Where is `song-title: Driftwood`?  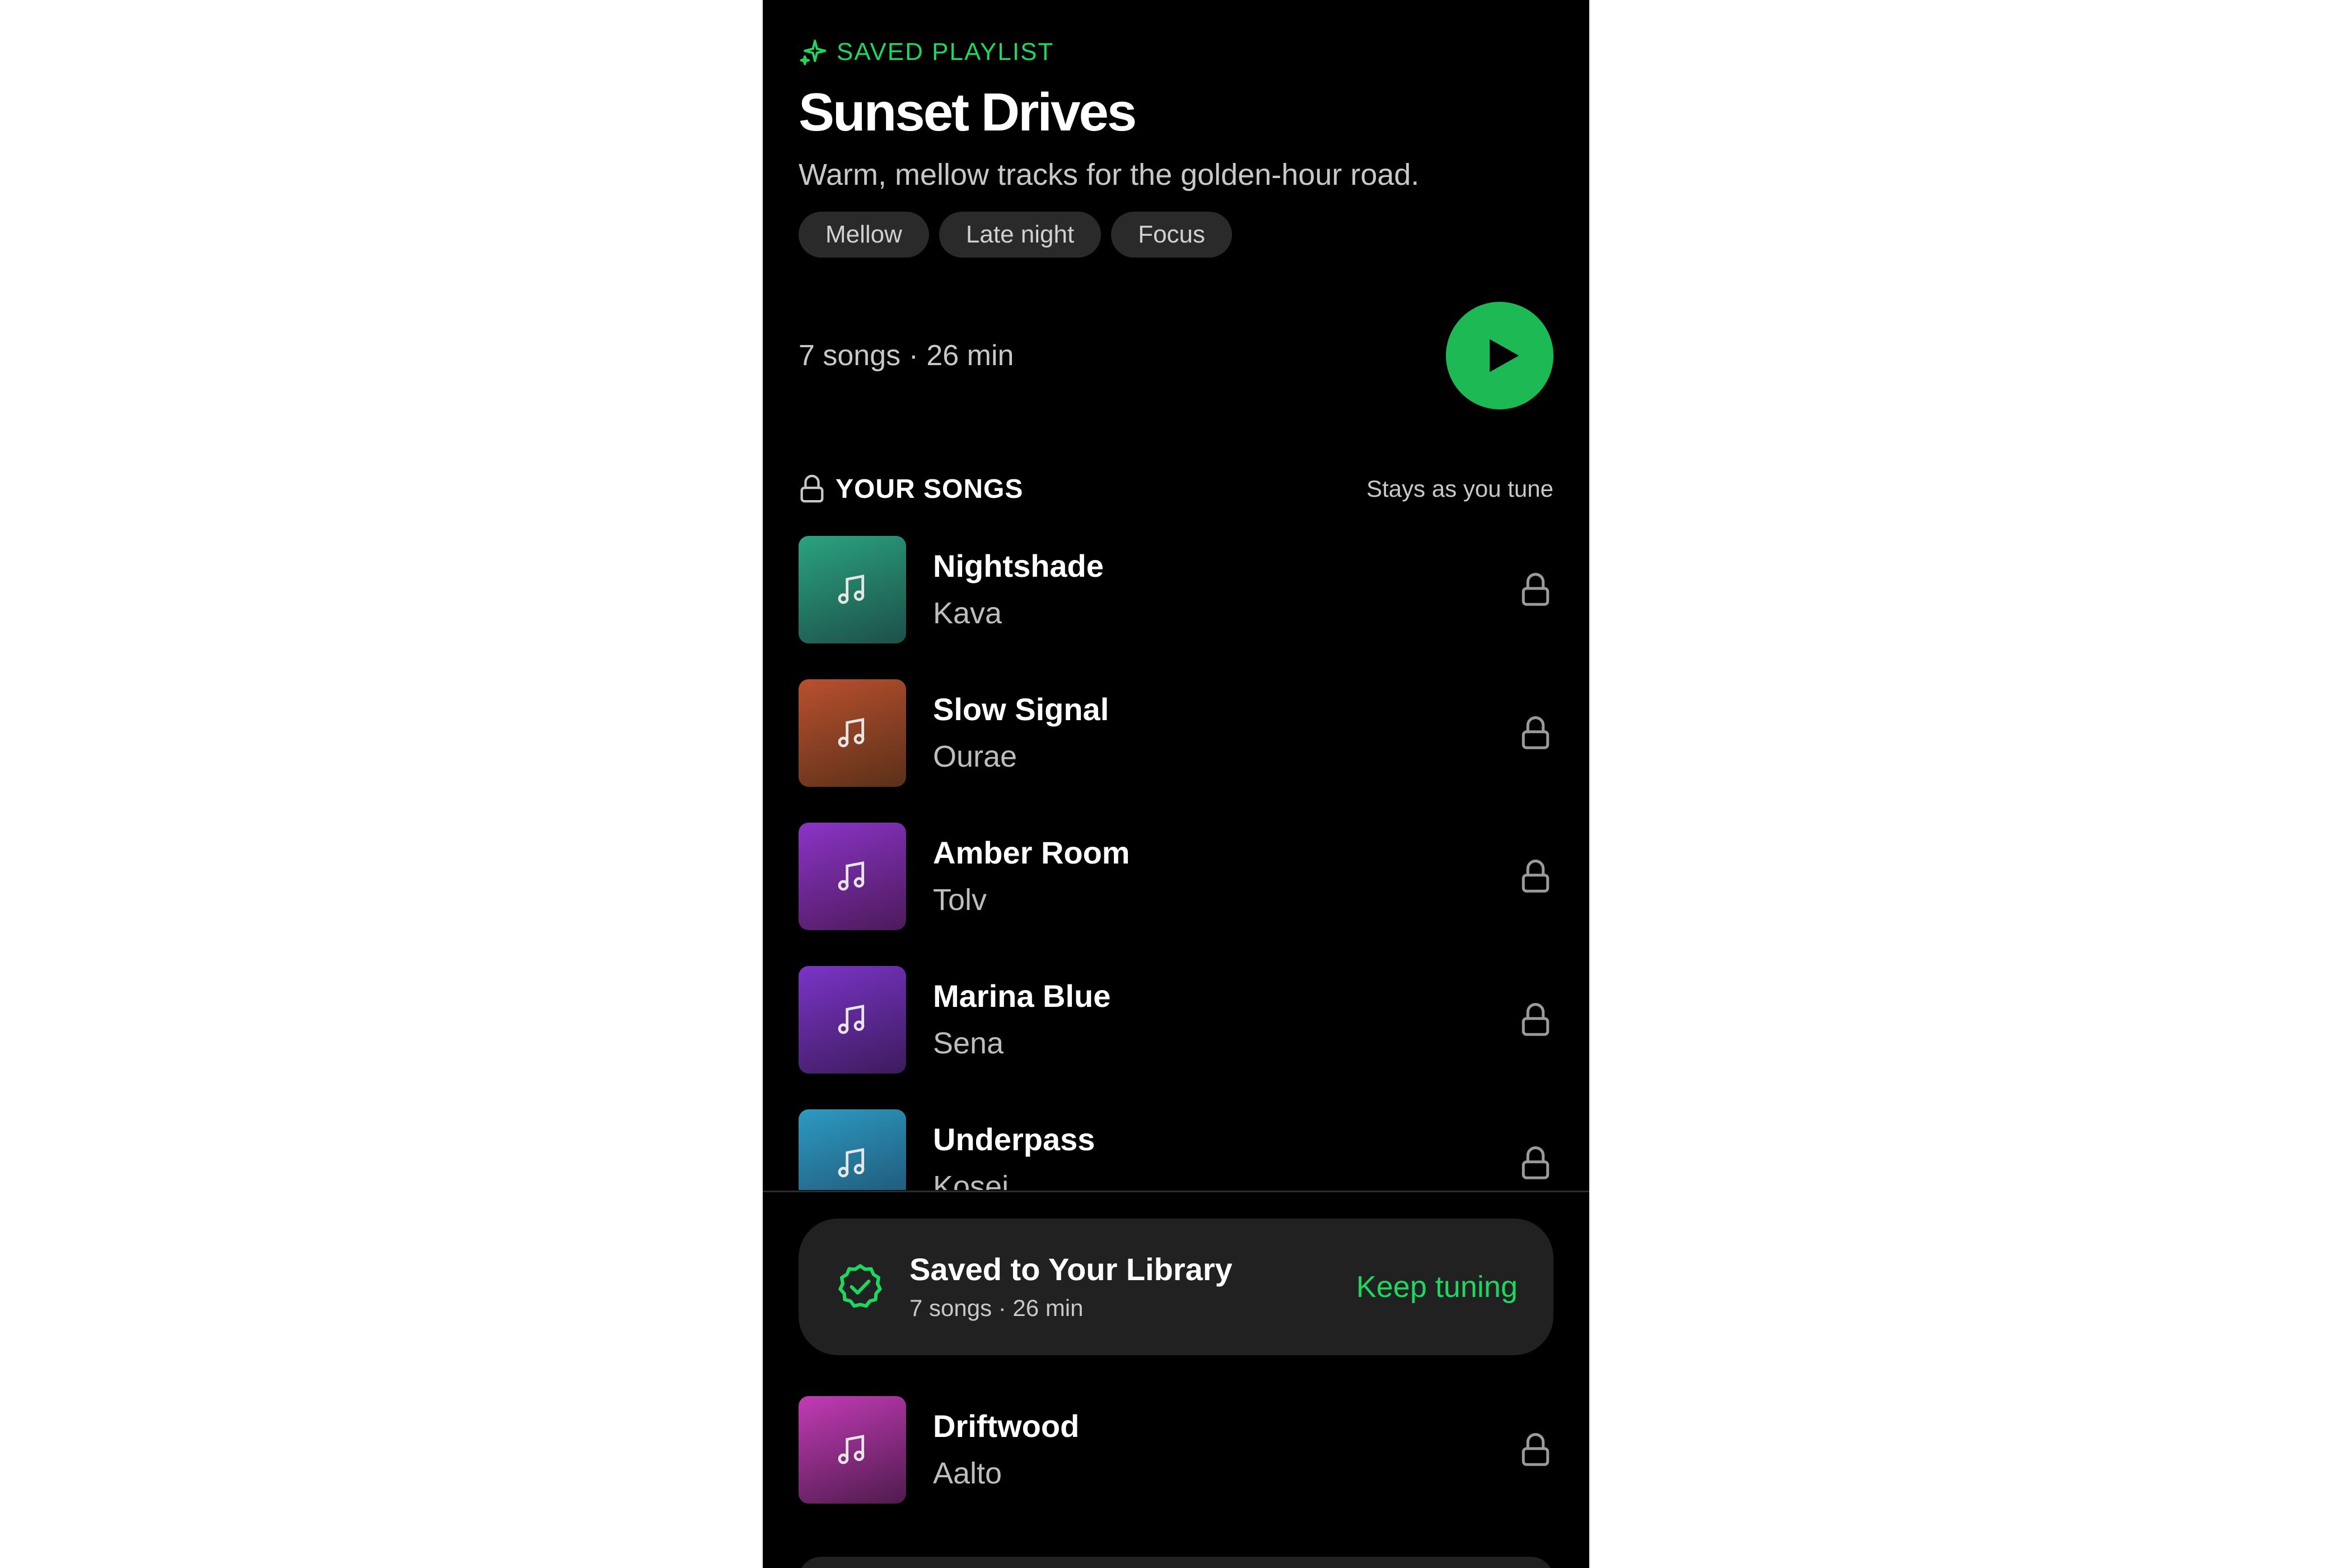
song-title: Driftwood is located at coordinates (1007, 1426).